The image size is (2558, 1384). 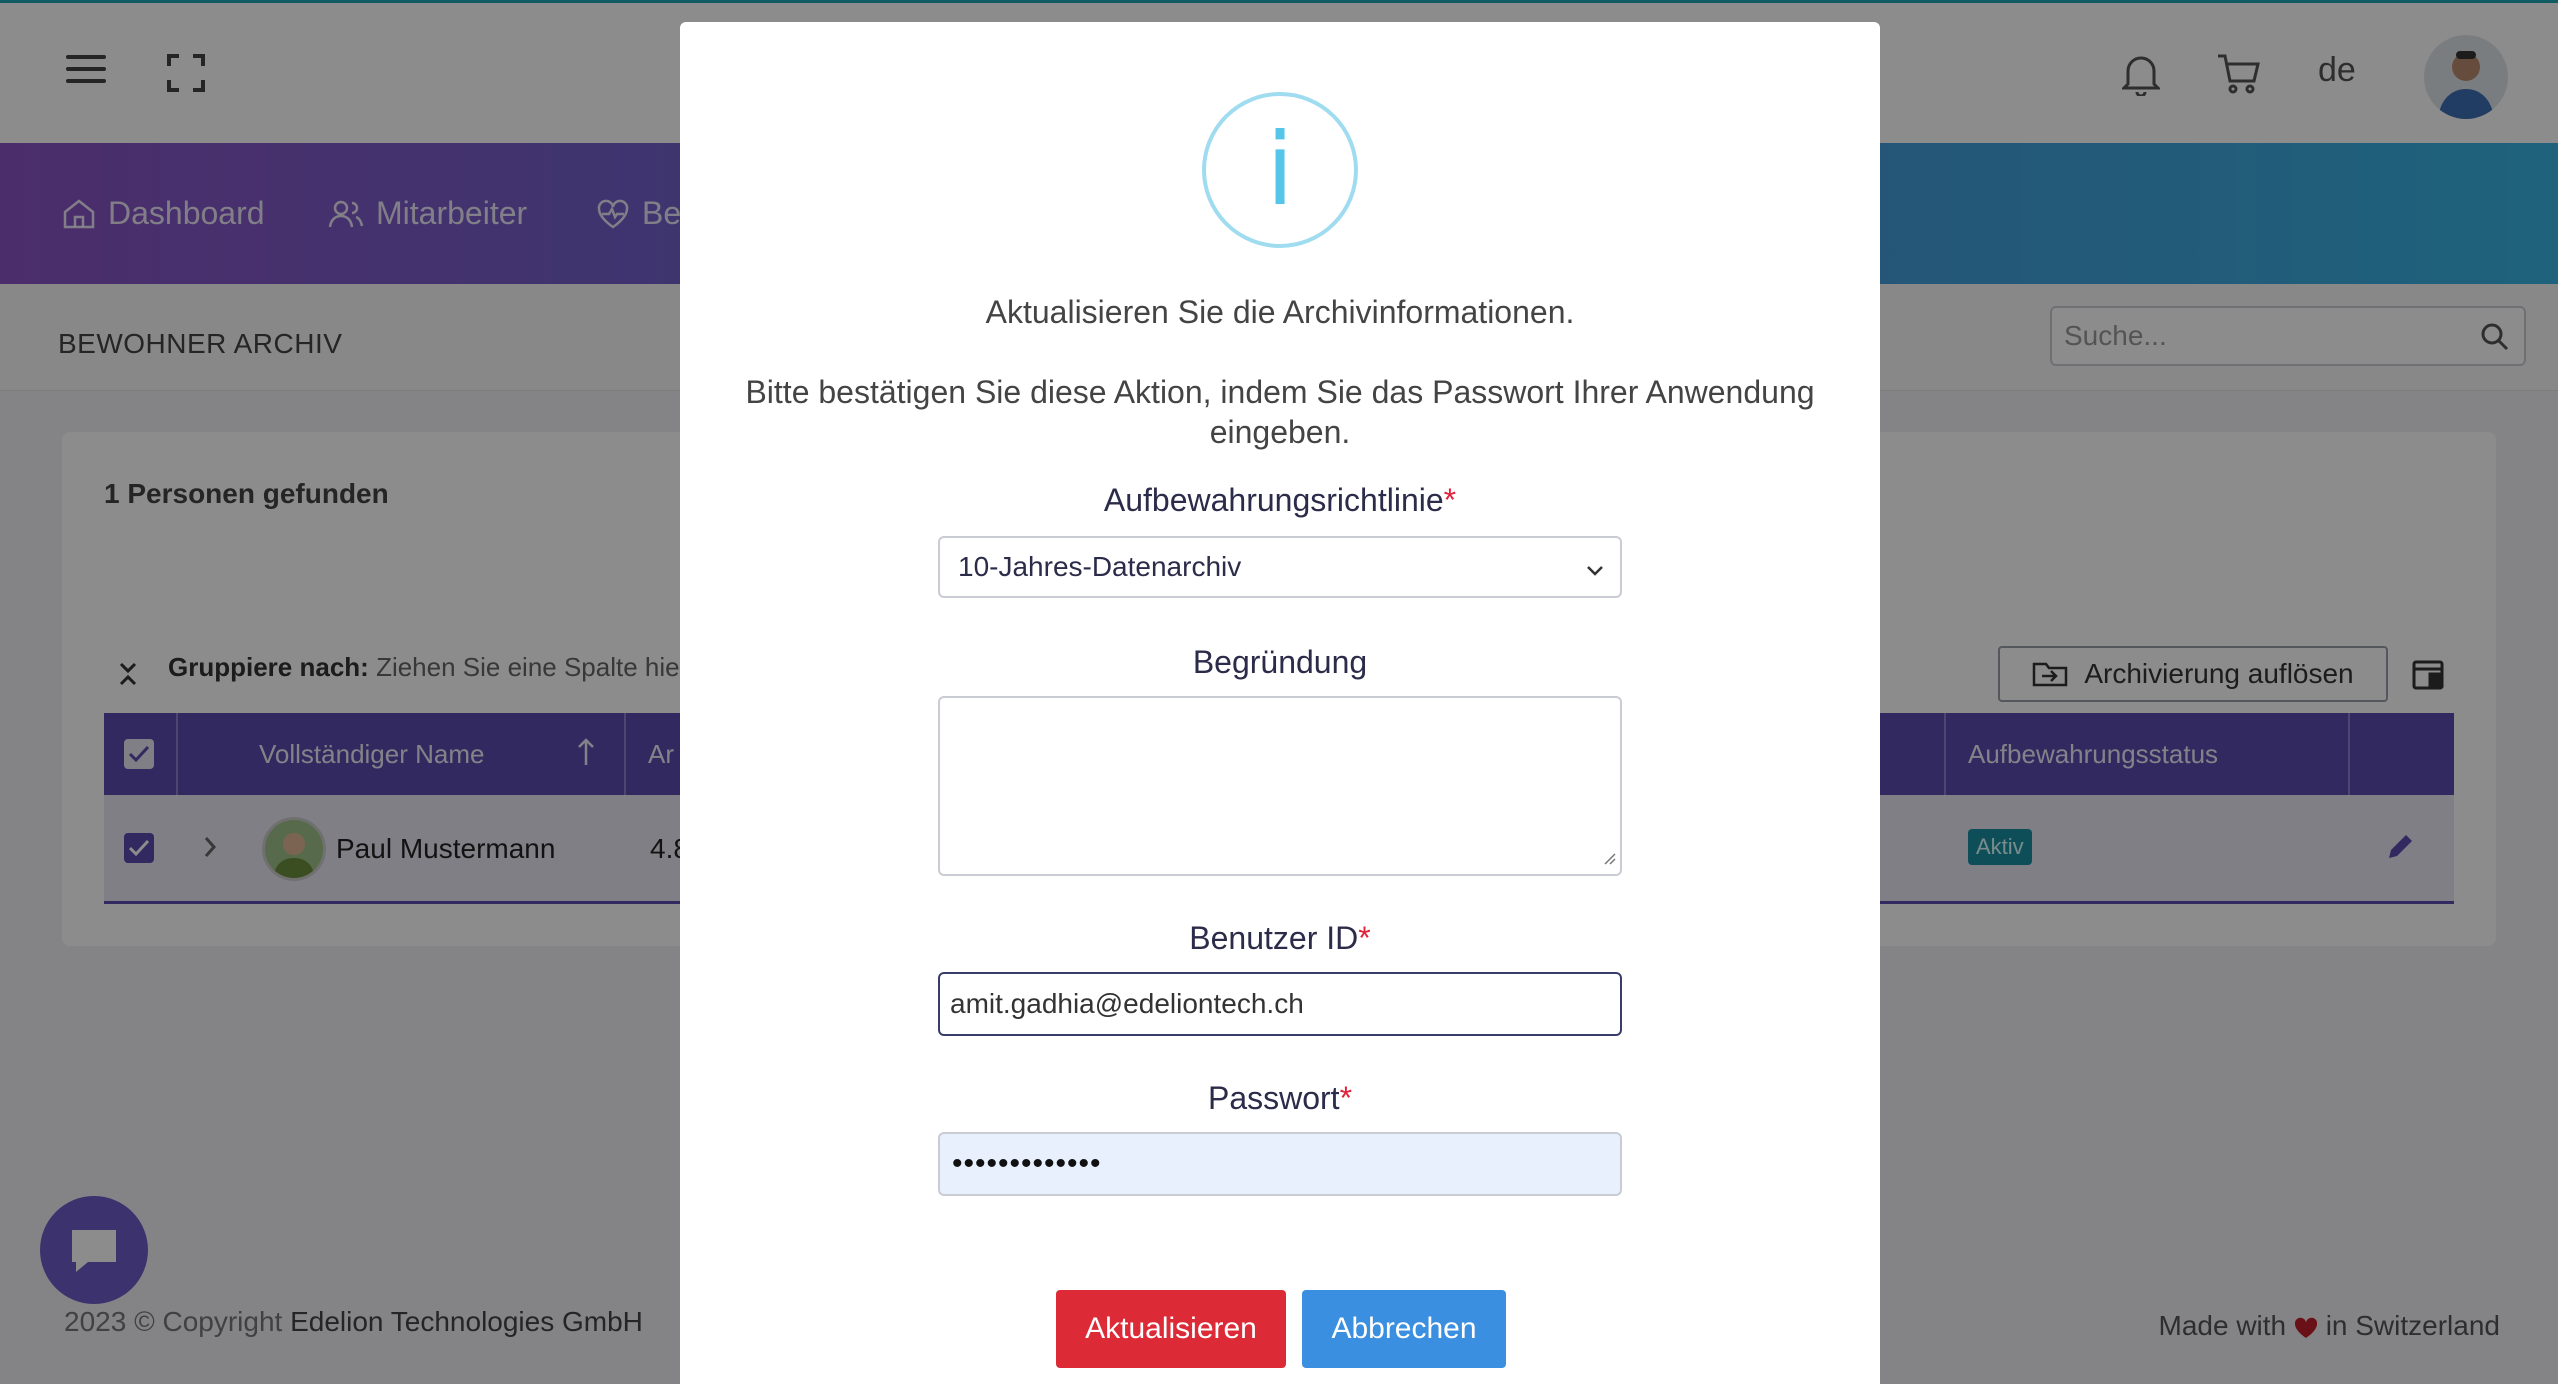 I want to click on user-id-field: amit.gadhia@edeliontech.ch, so click(x=1280, y=1004).